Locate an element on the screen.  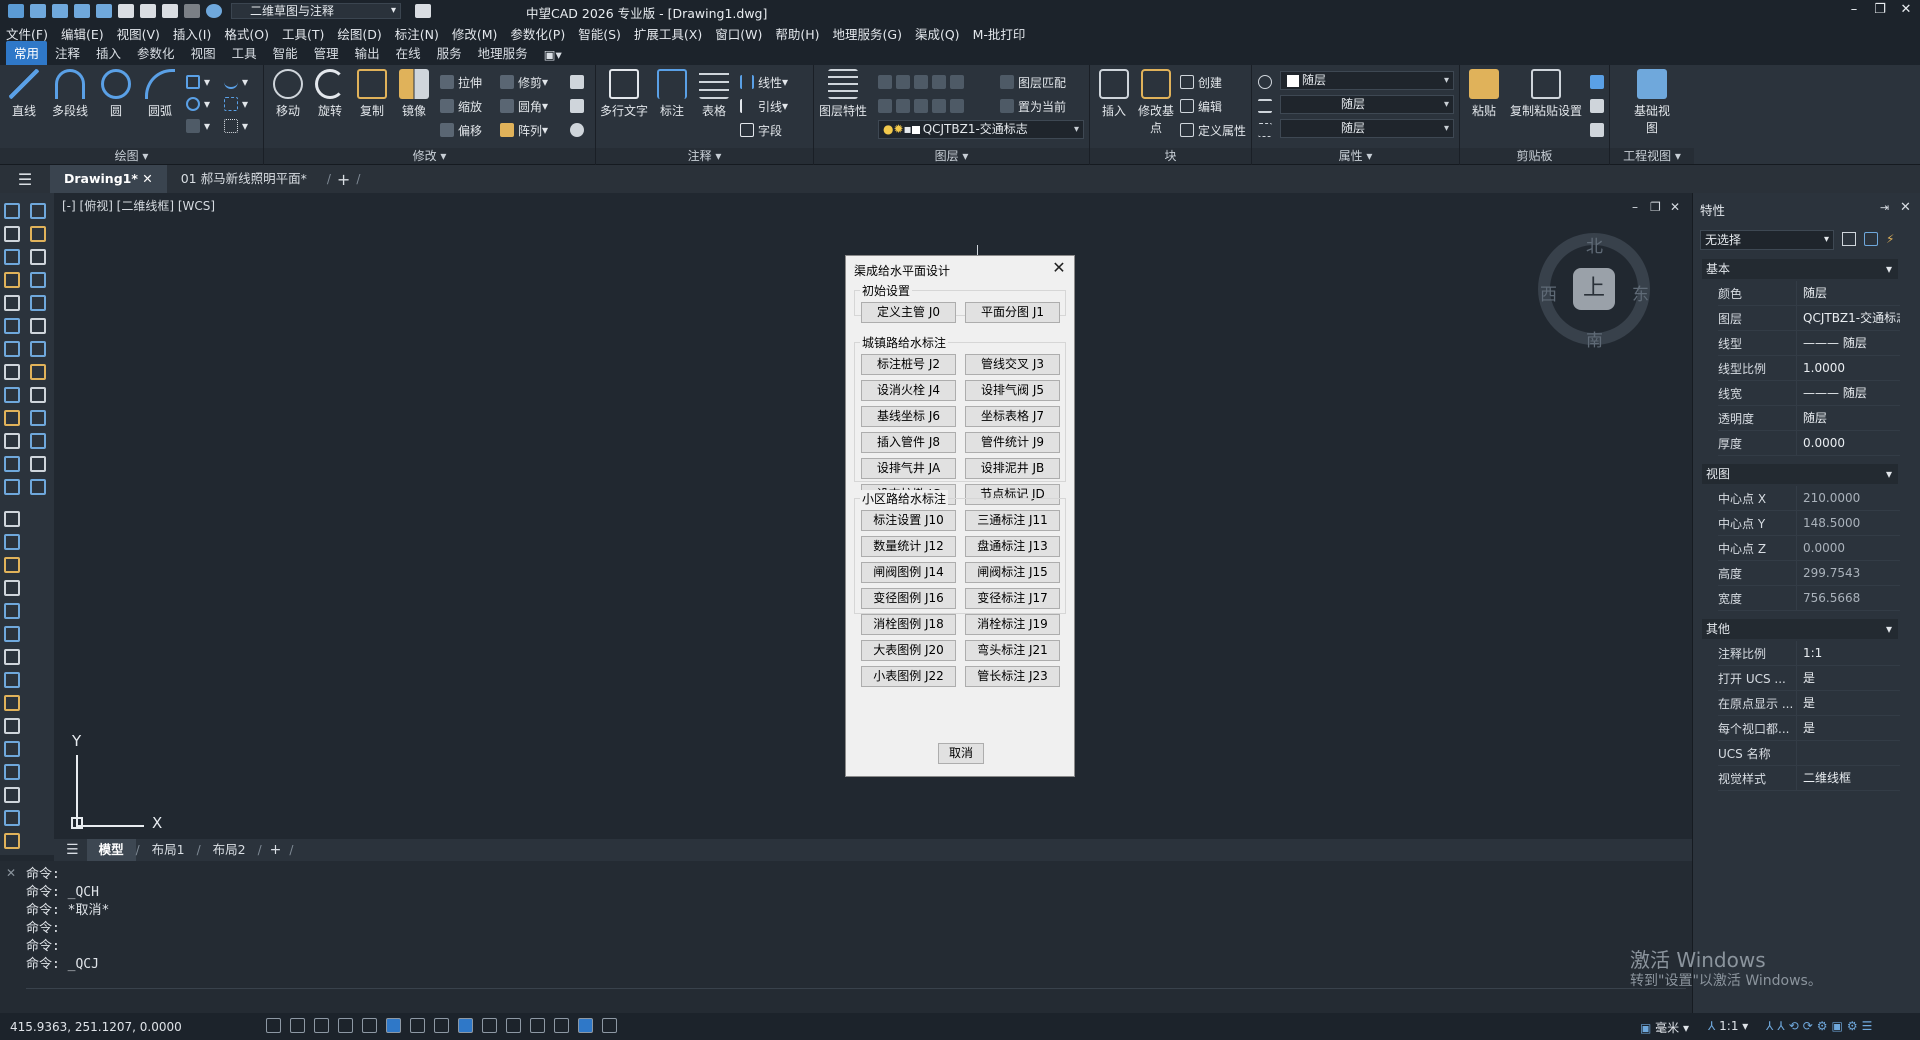
props-row: 视觉样式 二维线框 is located at coordinates (1809, 778).